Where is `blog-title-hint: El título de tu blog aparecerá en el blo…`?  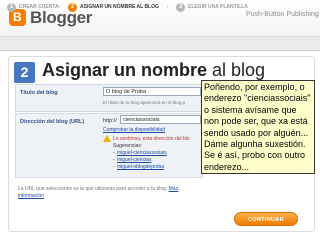
blog-title-hint: El título de tu blog aparecerá en el blo… is located at coordinates (144, 102).